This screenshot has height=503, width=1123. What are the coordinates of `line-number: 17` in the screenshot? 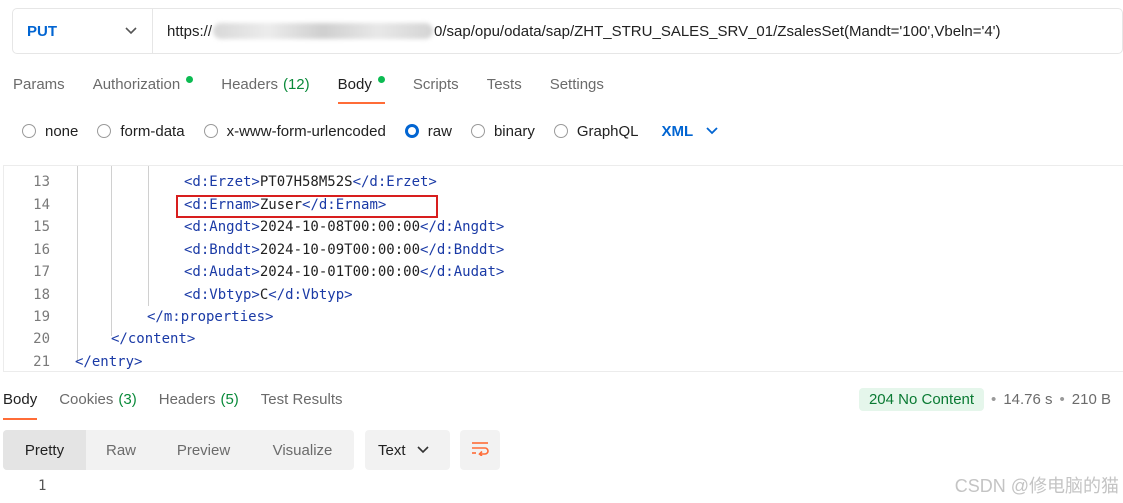 It's located at (41, 272).